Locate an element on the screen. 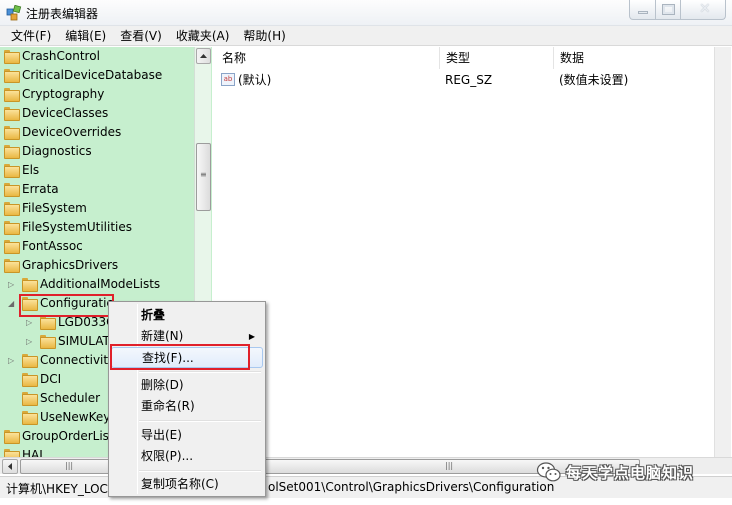 The height and width of the screenshot is (505, 732). minimize-button is located at coordinates (642, 10).